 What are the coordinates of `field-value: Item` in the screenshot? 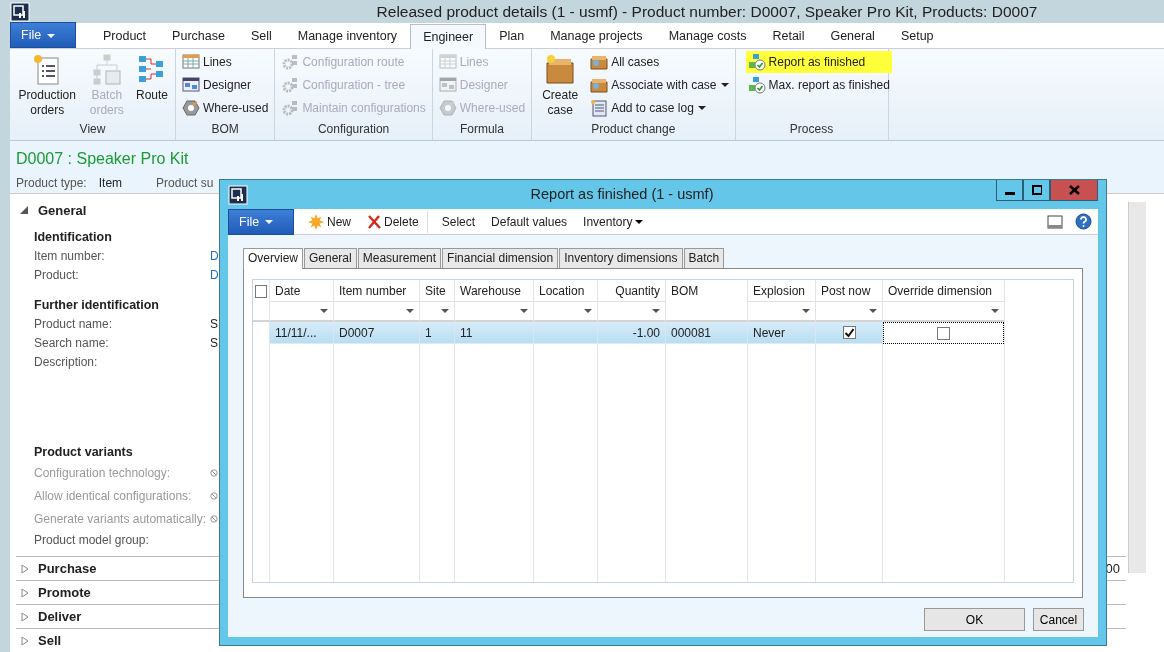 It's located at (110, 184).